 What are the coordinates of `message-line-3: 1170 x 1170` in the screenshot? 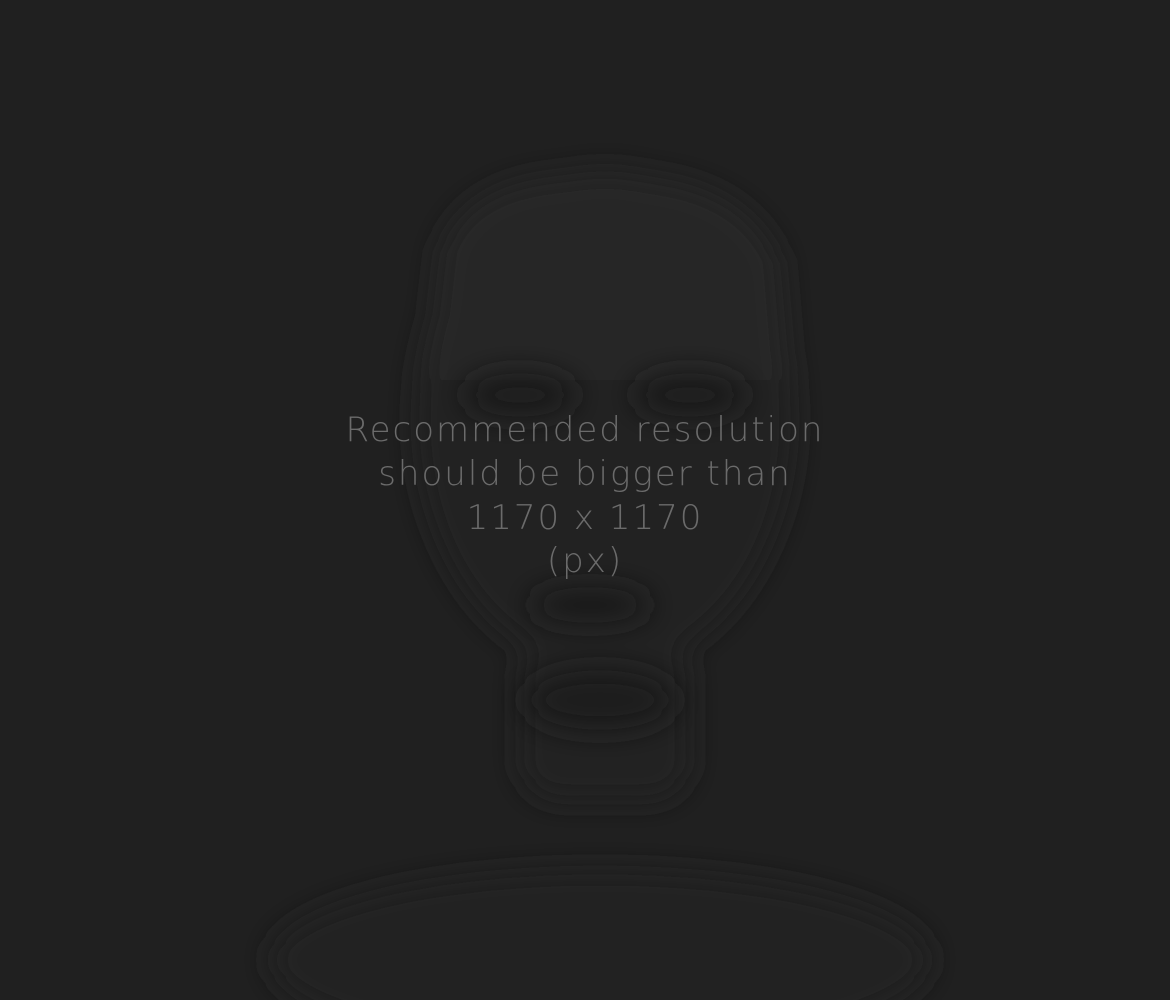 It's located at (585, 518).